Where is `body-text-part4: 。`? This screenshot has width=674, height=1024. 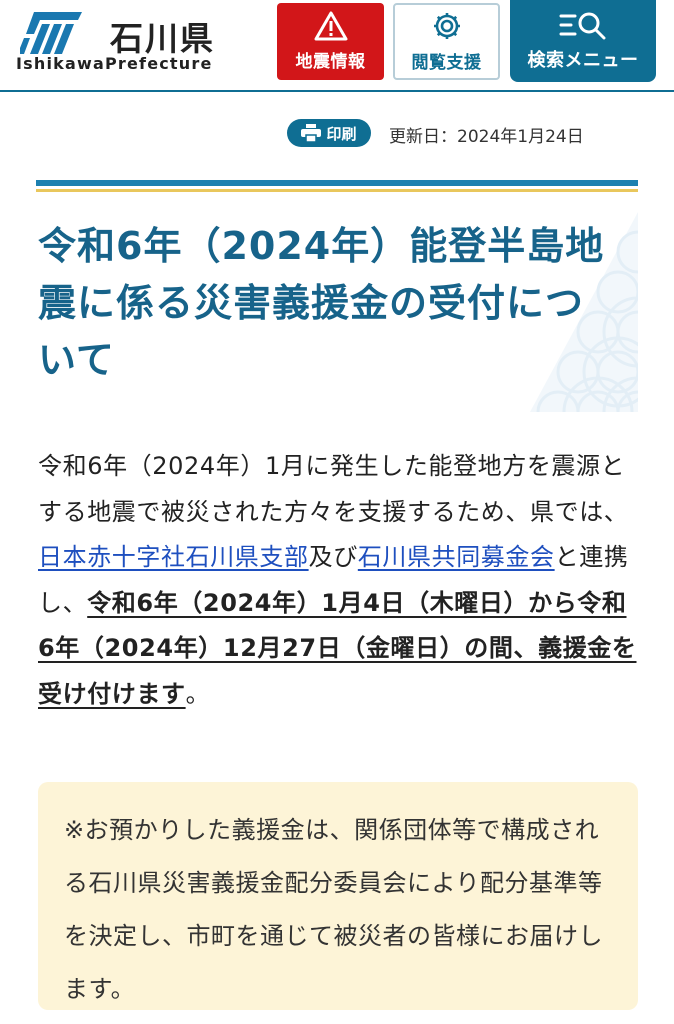
body-text-part4: 。 is located at coordinates (198, 693).